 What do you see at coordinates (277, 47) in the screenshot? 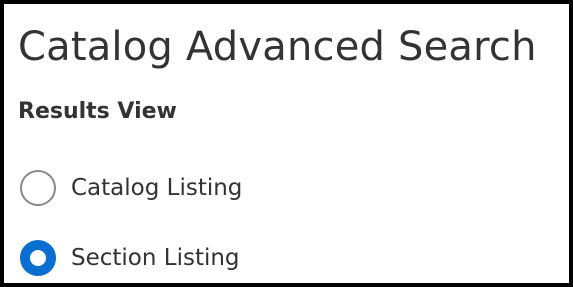
I see `page-title: Catalog Advanced Search` at bounding box center [277, 47].